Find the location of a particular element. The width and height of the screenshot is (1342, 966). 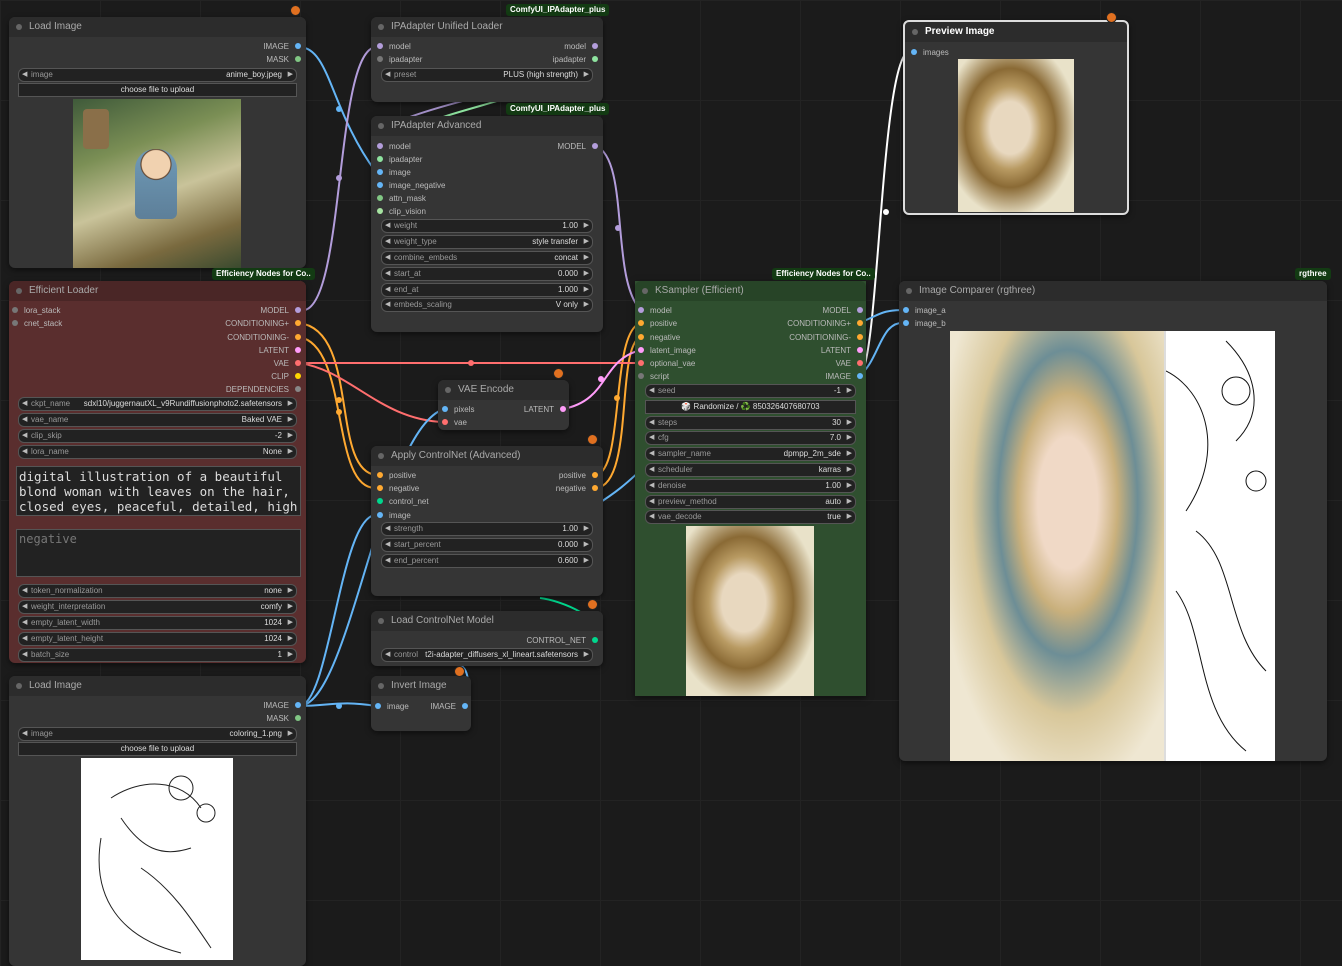

batch-size-widget: batch_size1 is located at coordinates (157, 655).